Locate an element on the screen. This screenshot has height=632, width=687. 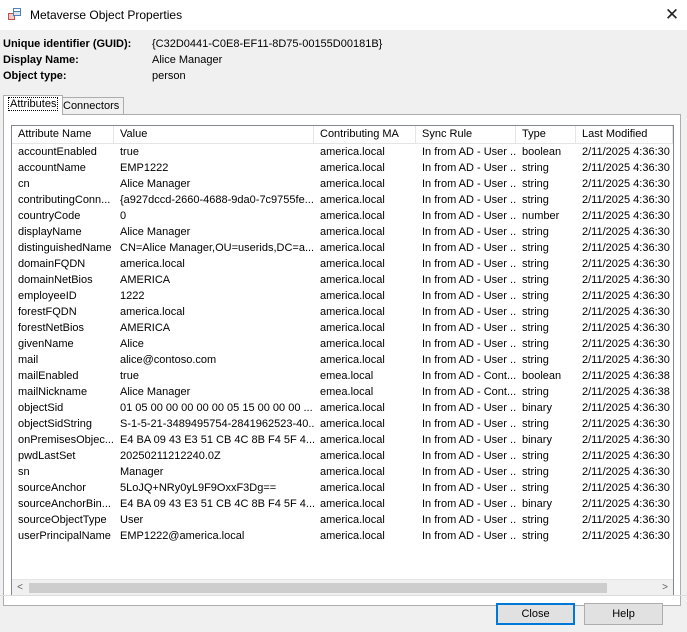
table-cell: cn is located at coordinates (24, 184).